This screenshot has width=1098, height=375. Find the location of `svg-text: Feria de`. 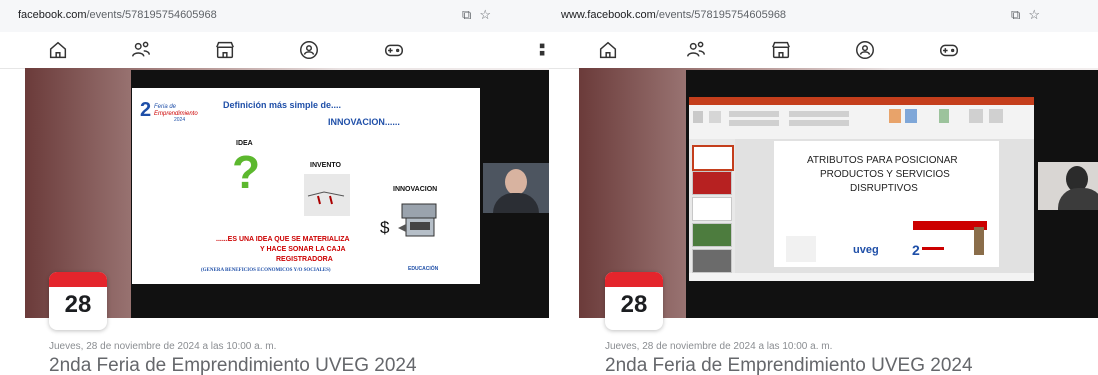

svg-text: Feria de is located at coordinates (165, 107).